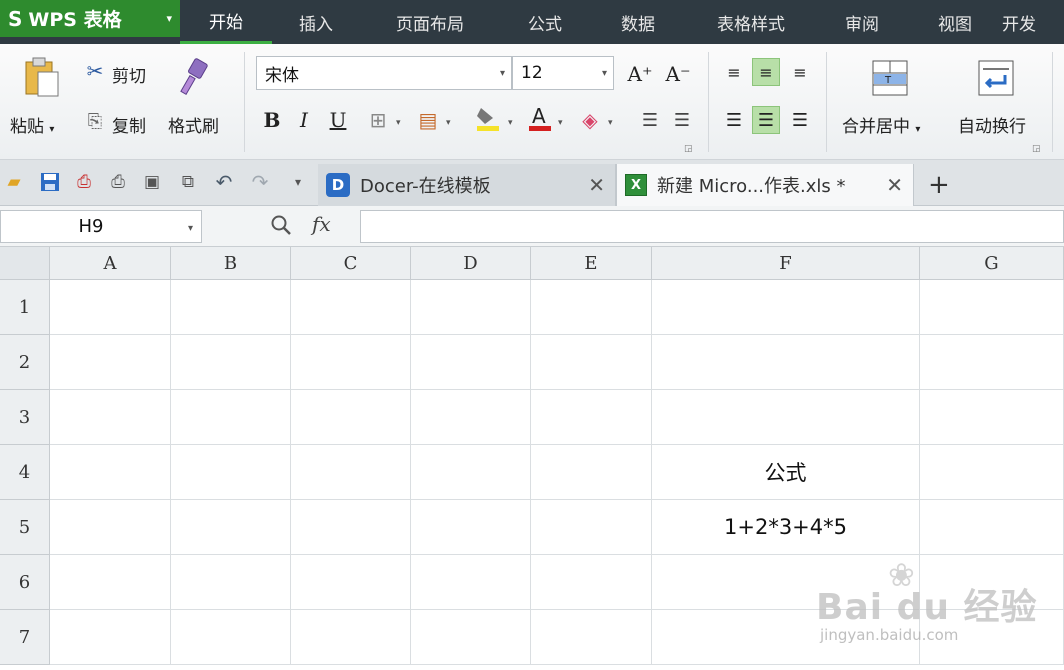 This screenshot has width=1064, height=670. What do you see at coordinates (591, 527) in the screenshot?
I see `cell-e5` at bounding box center [591, 527].